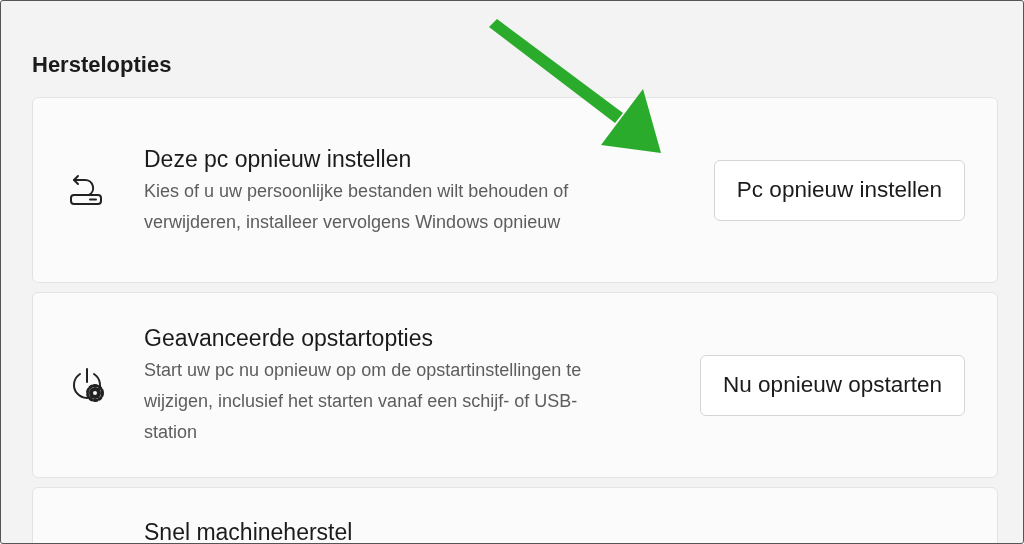  Describe the element at coordinates (832, 385) in the screenshot. I see `action-button: Nu opnieuw opstarten` at that location.